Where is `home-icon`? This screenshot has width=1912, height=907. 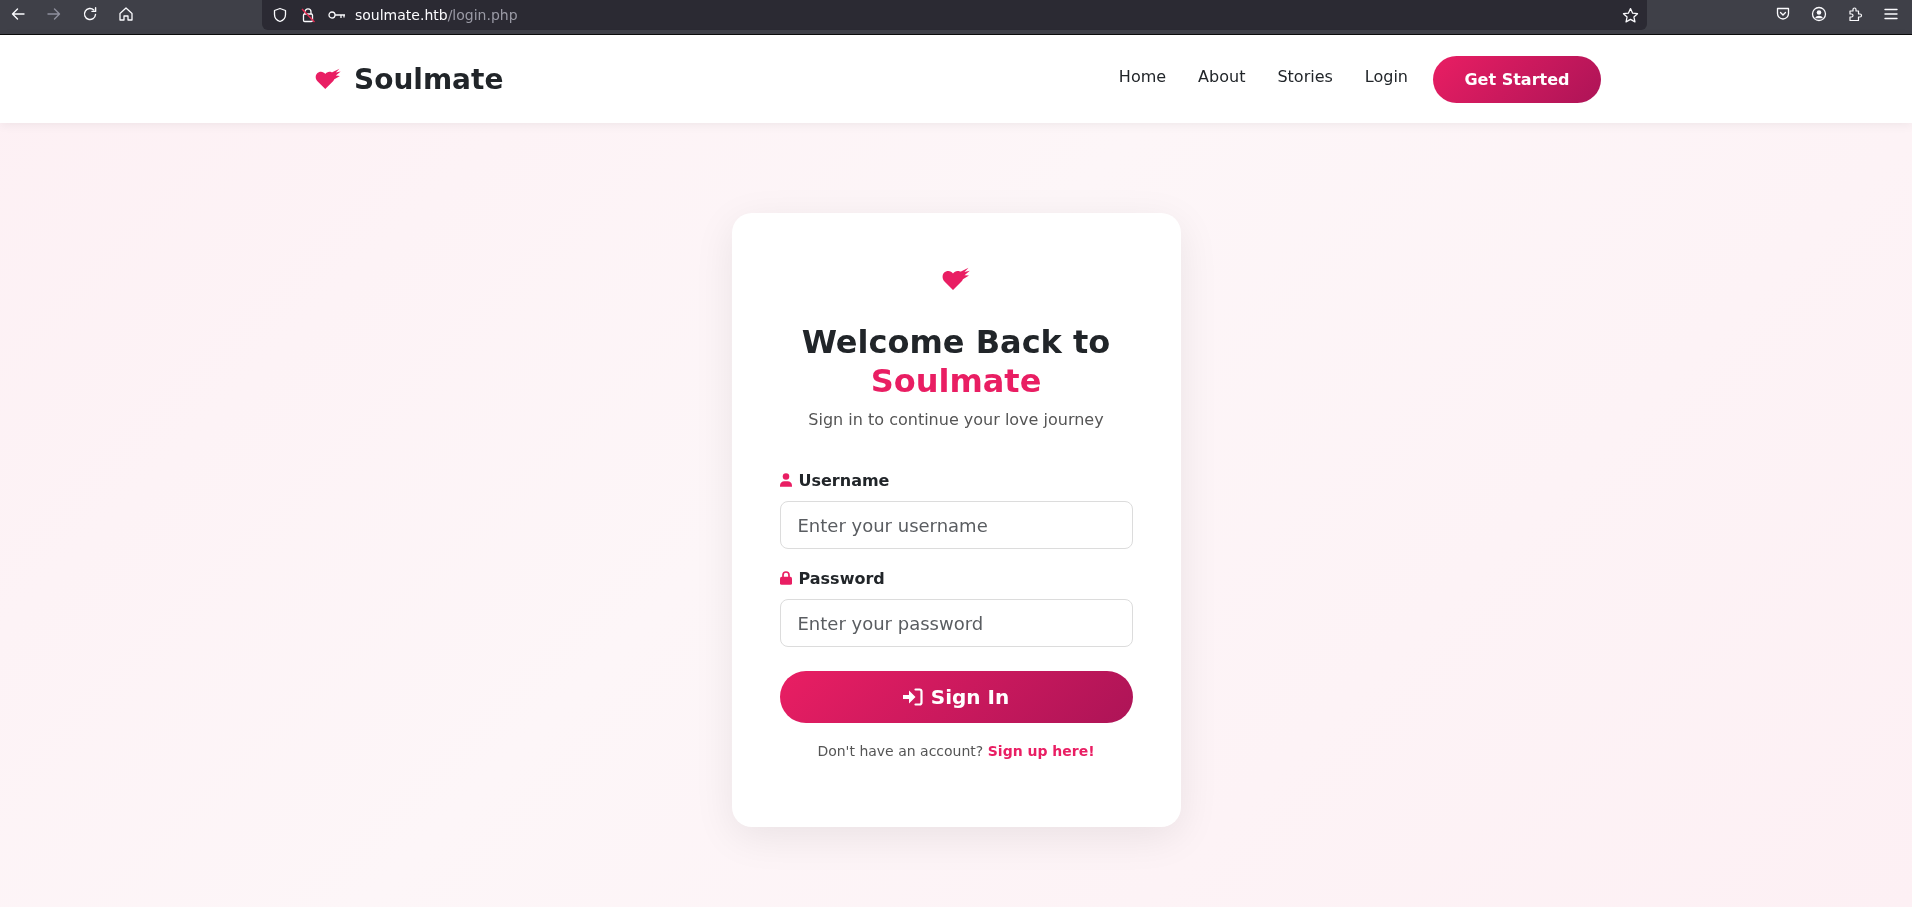 home-icon is located at coordinates (126, 14).